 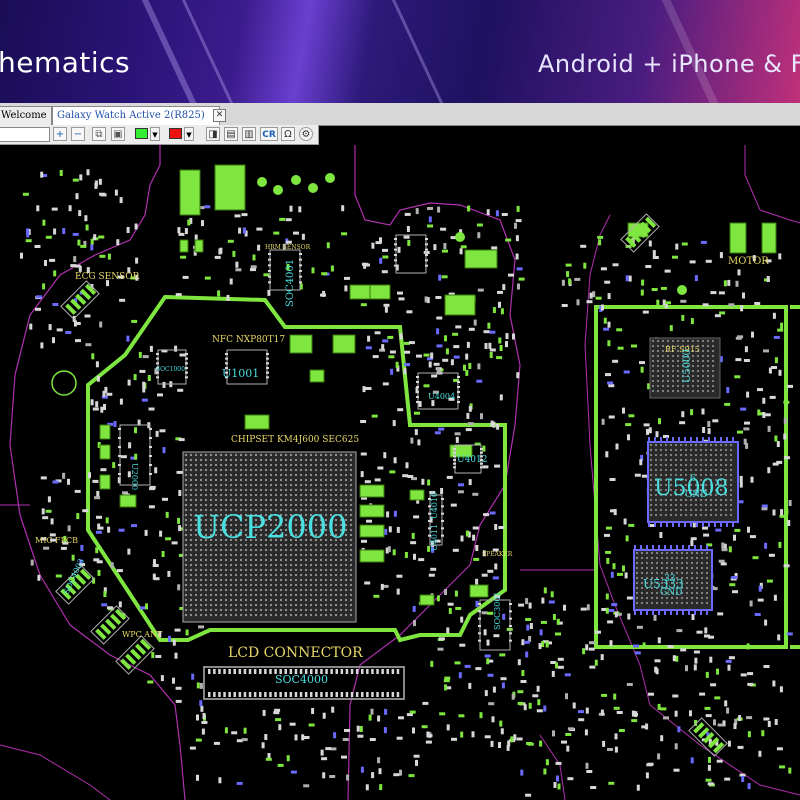 I want to click on soc4001-label: SOC4001, so click(x=290, y=283).